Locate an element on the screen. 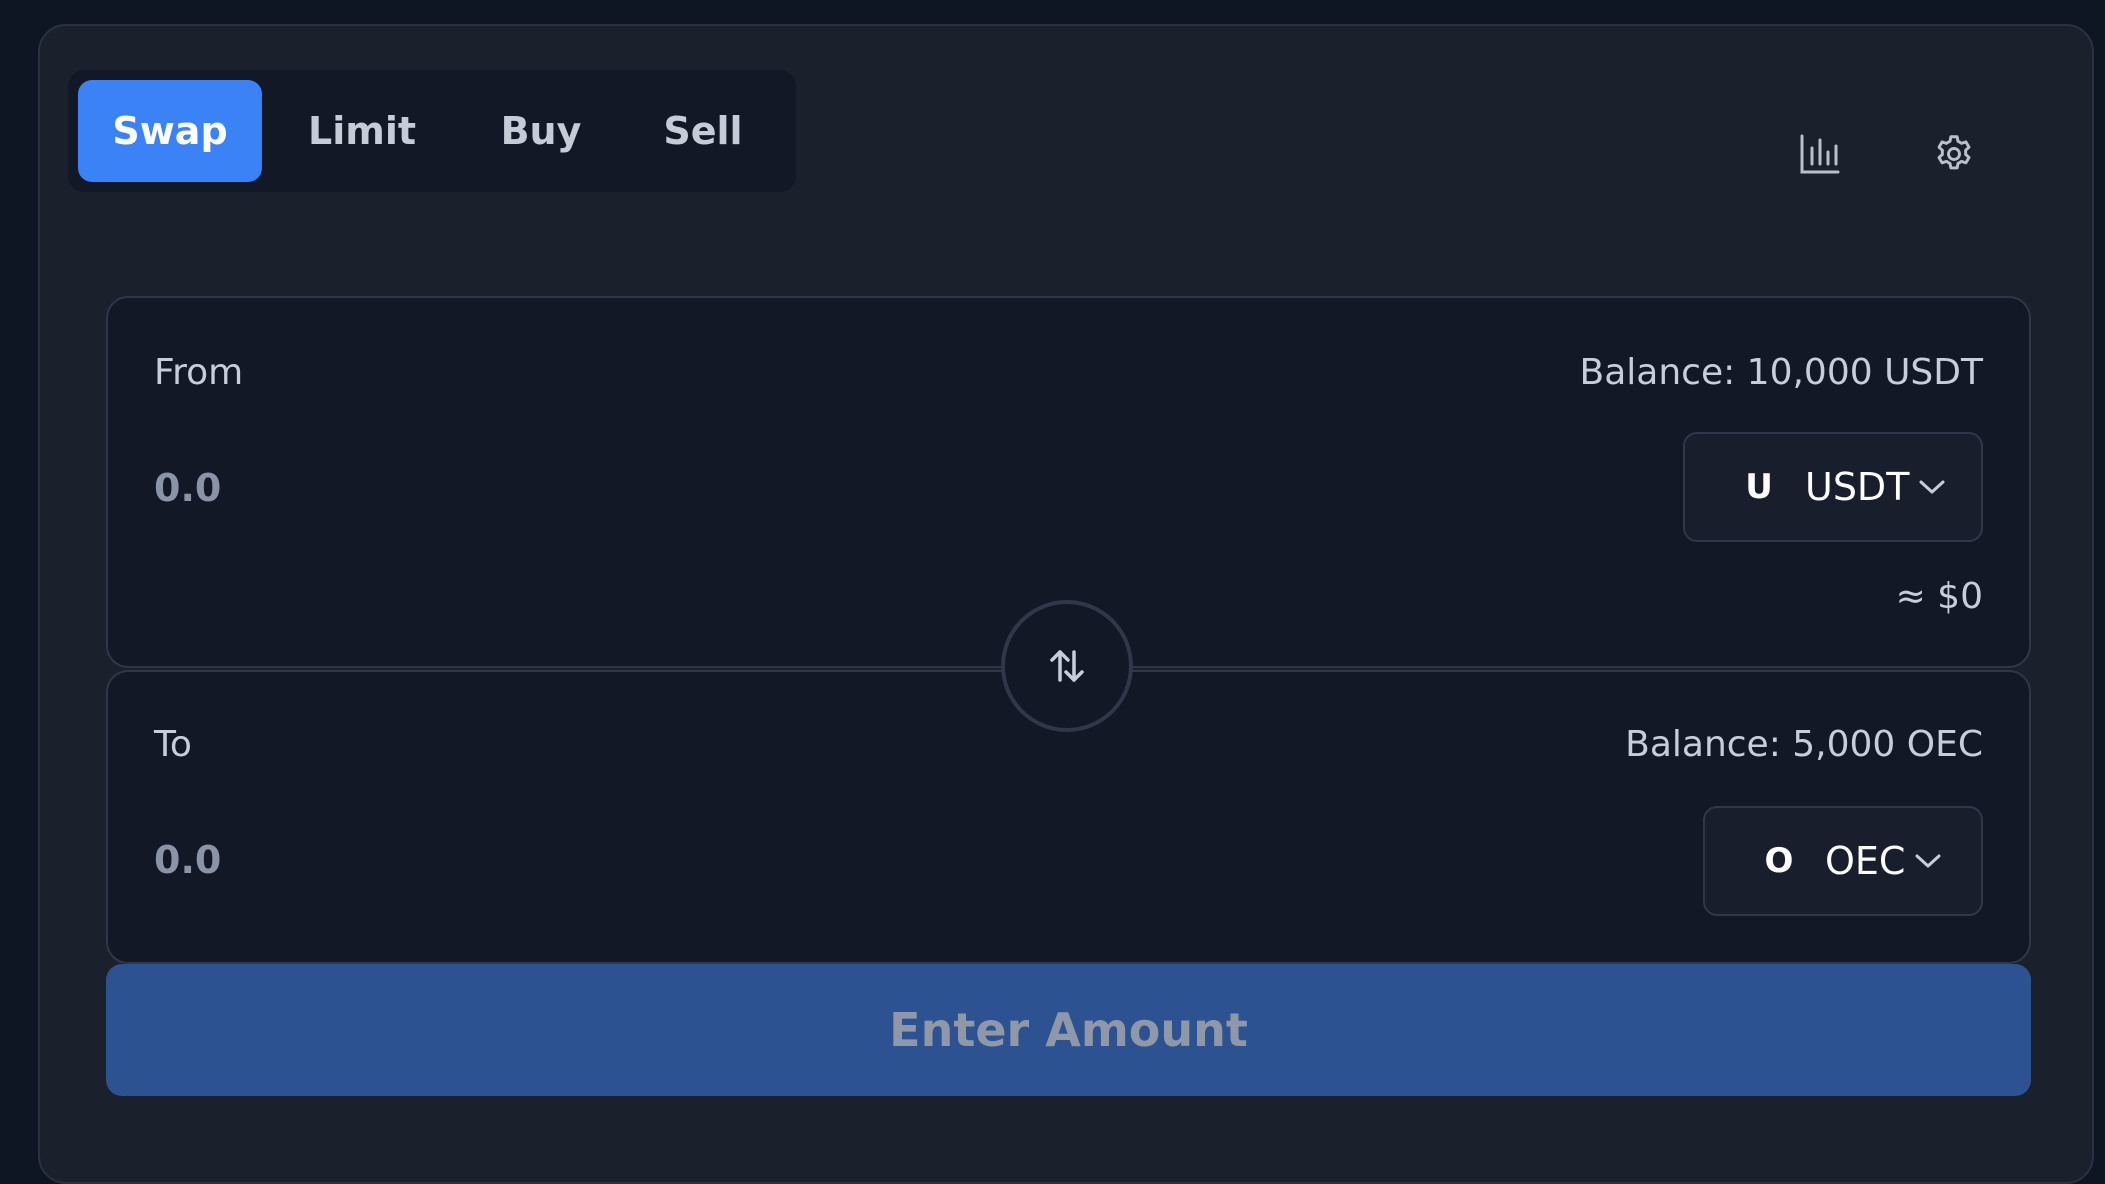 The image size is (2105, 1184). from-amount-input is located at coordinates (454, 488).